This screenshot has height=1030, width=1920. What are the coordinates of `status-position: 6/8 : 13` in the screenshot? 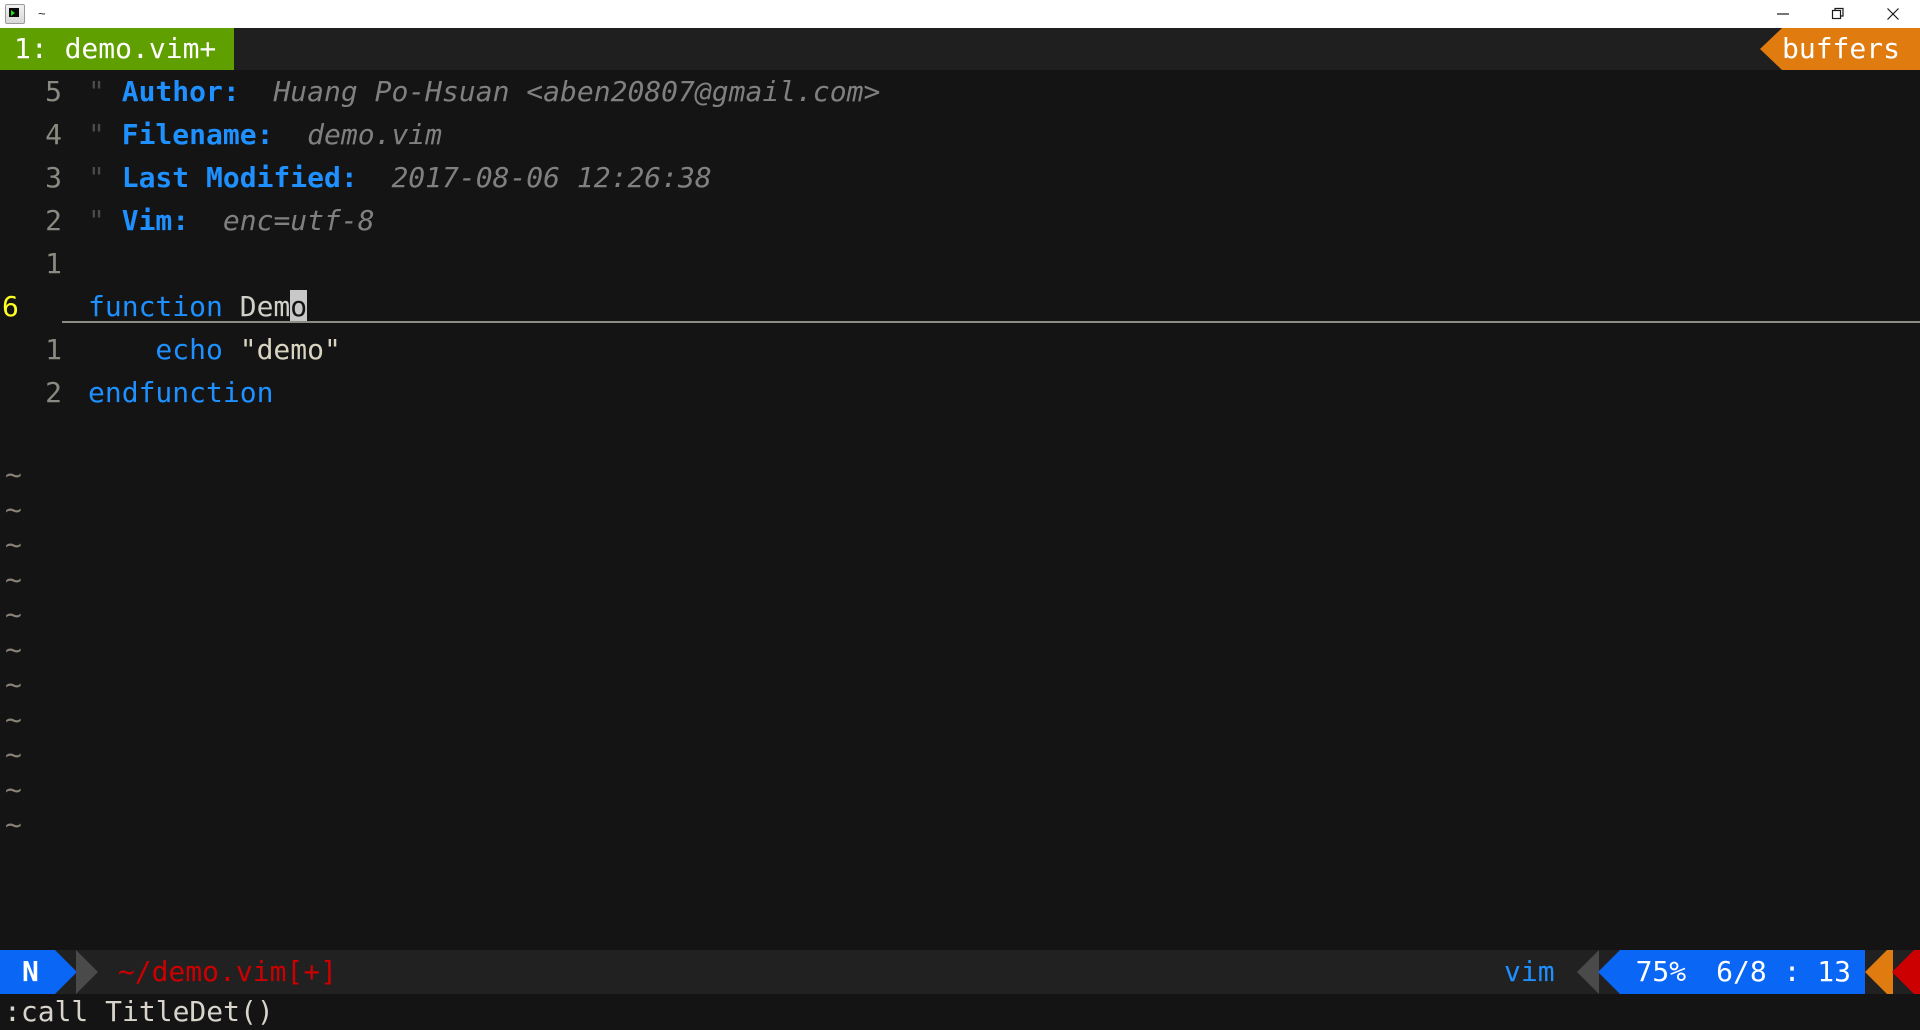 It's located at (1790, 972).